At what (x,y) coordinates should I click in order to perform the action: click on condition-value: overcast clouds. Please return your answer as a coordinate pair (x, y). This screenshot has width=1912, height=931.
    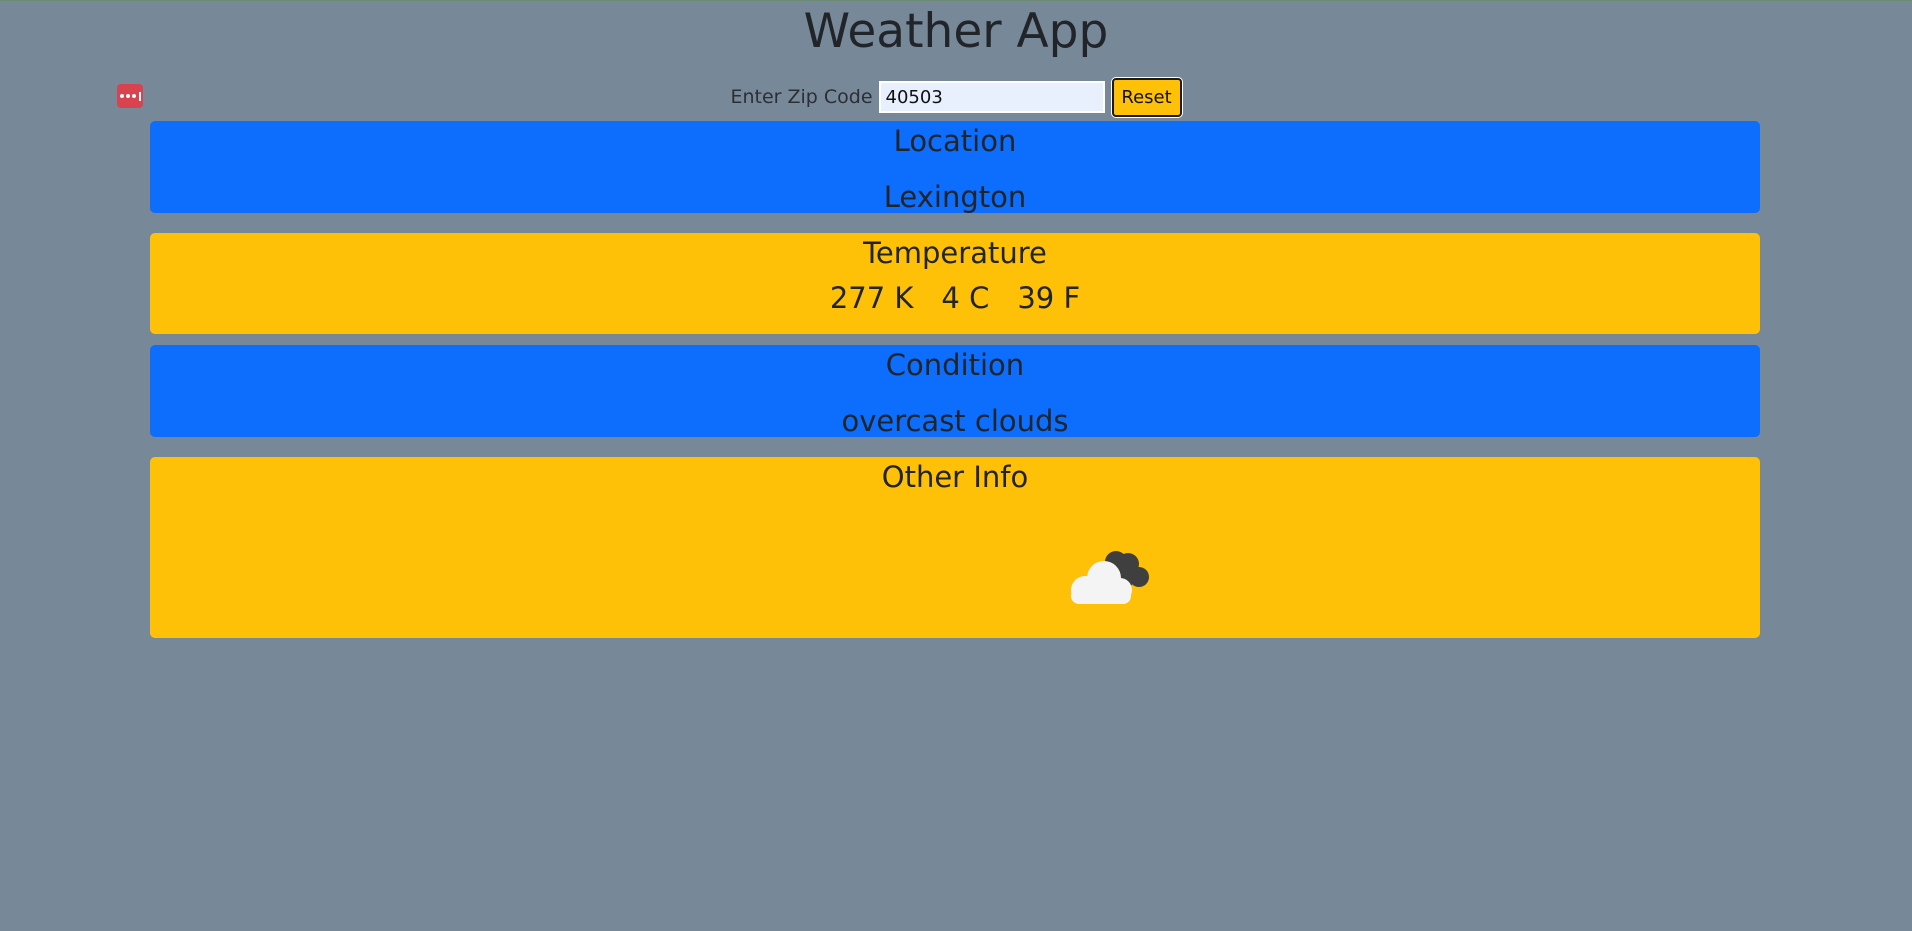
    Looking at the image, I should click on (955, 421).